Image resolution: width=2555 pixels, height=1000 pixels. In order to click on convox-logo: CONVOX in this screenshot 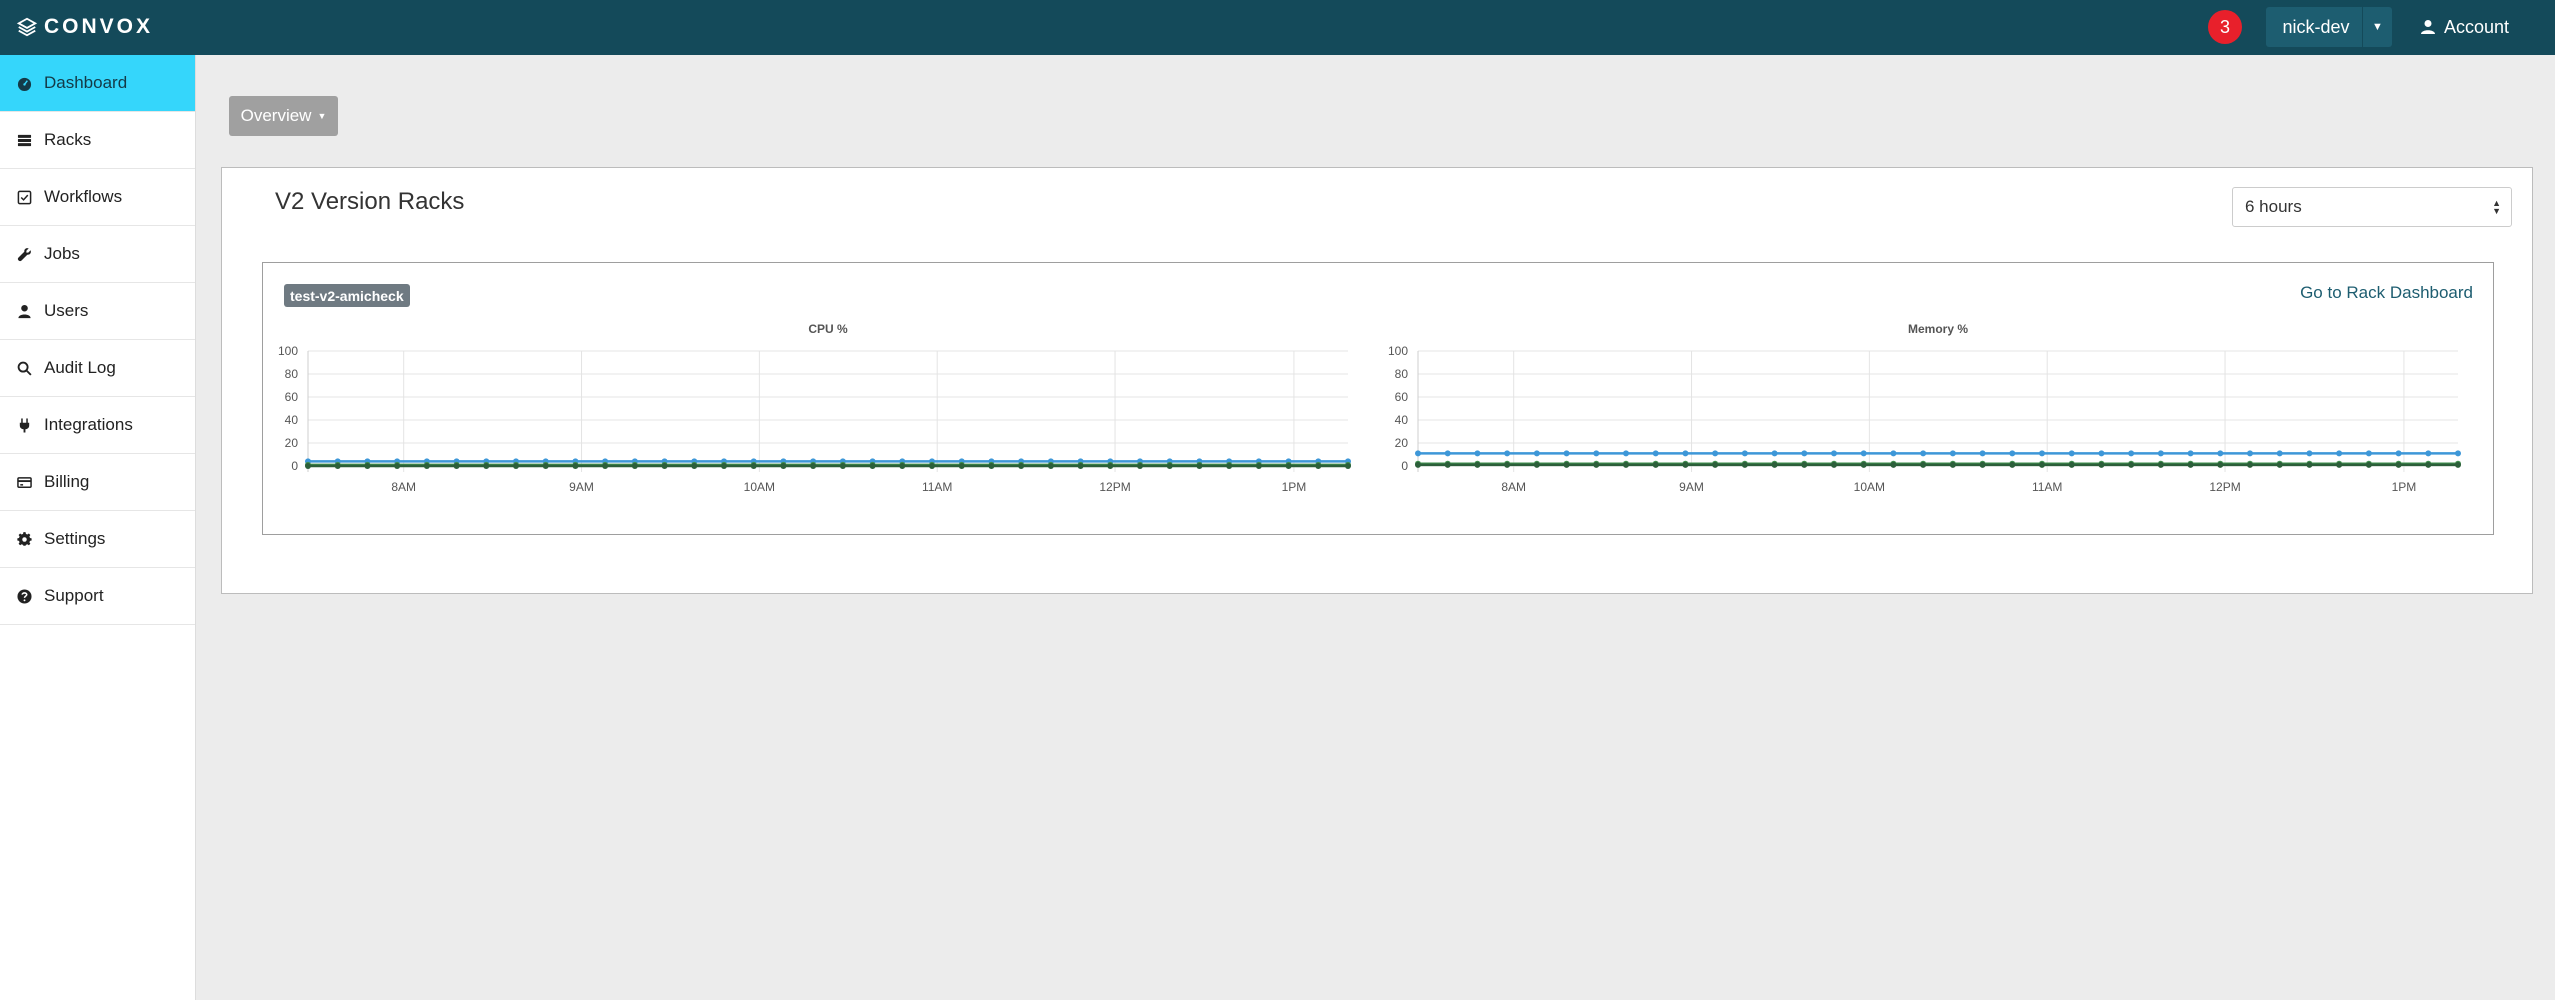, I will do `click(84, 27)`.